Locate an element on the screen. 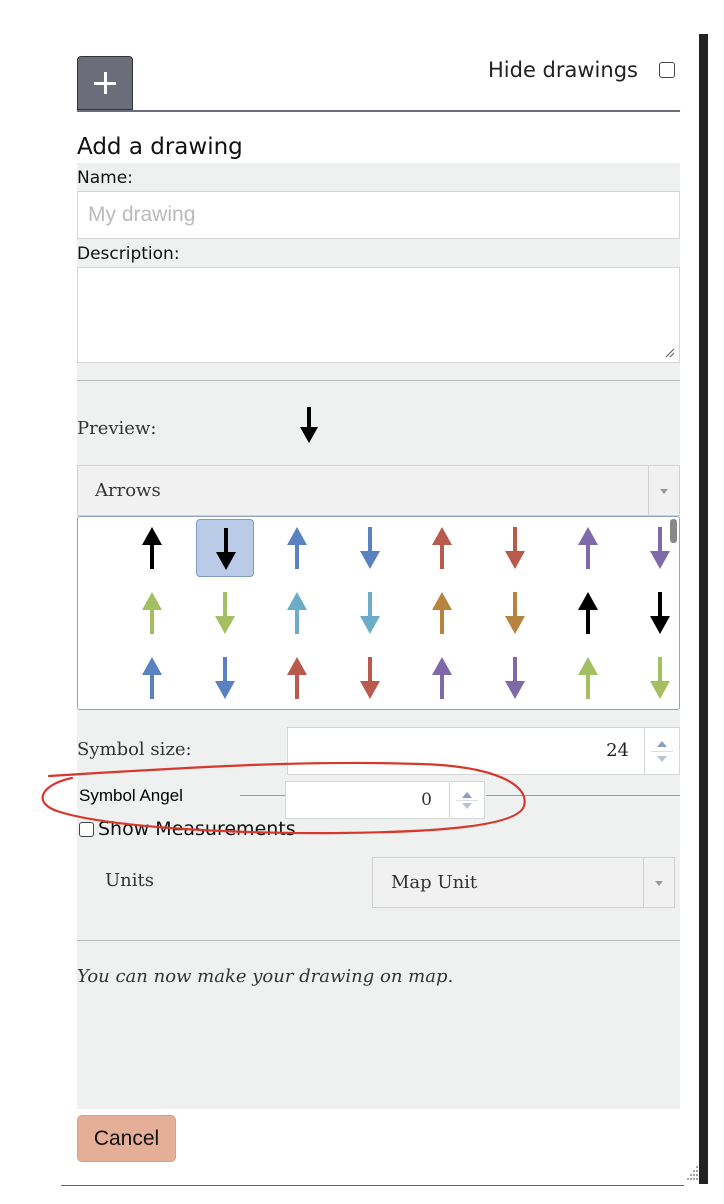 This screenshot has width=724, height=1204. resize-grip-icon is located at coordinates (670, 353).